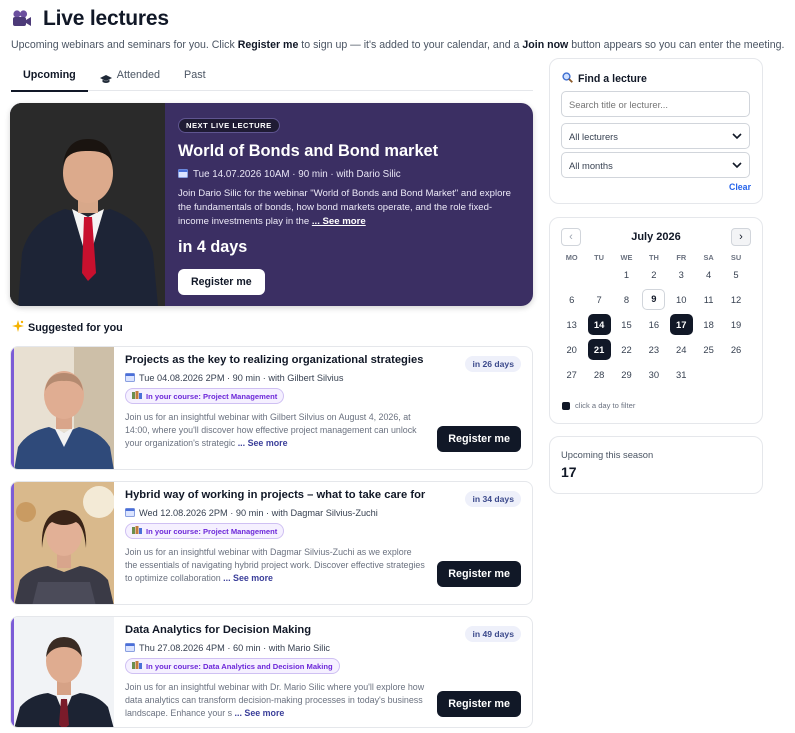 The width and height of the screenshot is (795, 733). What do you see at coordinates (681, 324) in the screenshot?
I see `calendar-day: 17` at bounding box center [681, 324].